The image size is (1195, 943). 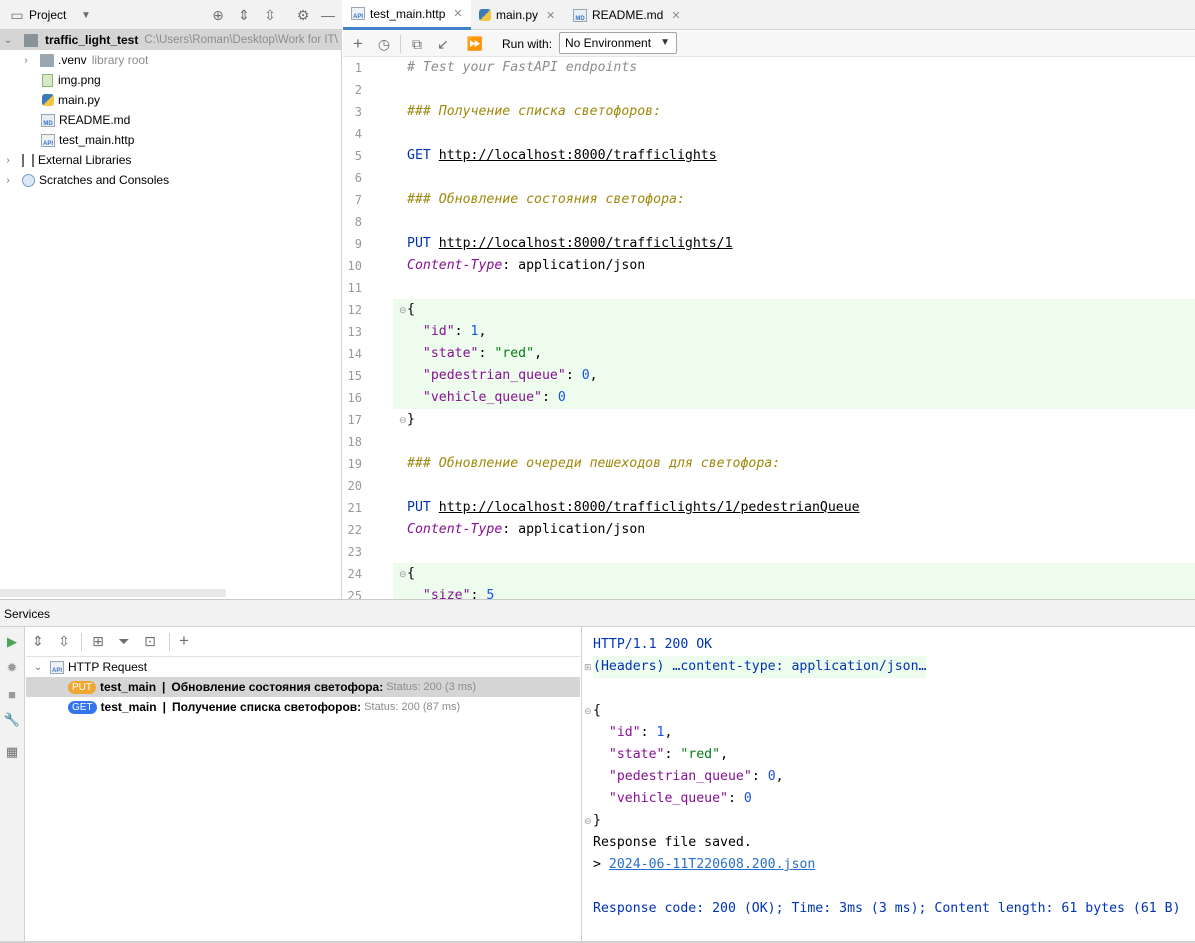 I want to click on header-value: : application/json, so click(x=574, y=265).